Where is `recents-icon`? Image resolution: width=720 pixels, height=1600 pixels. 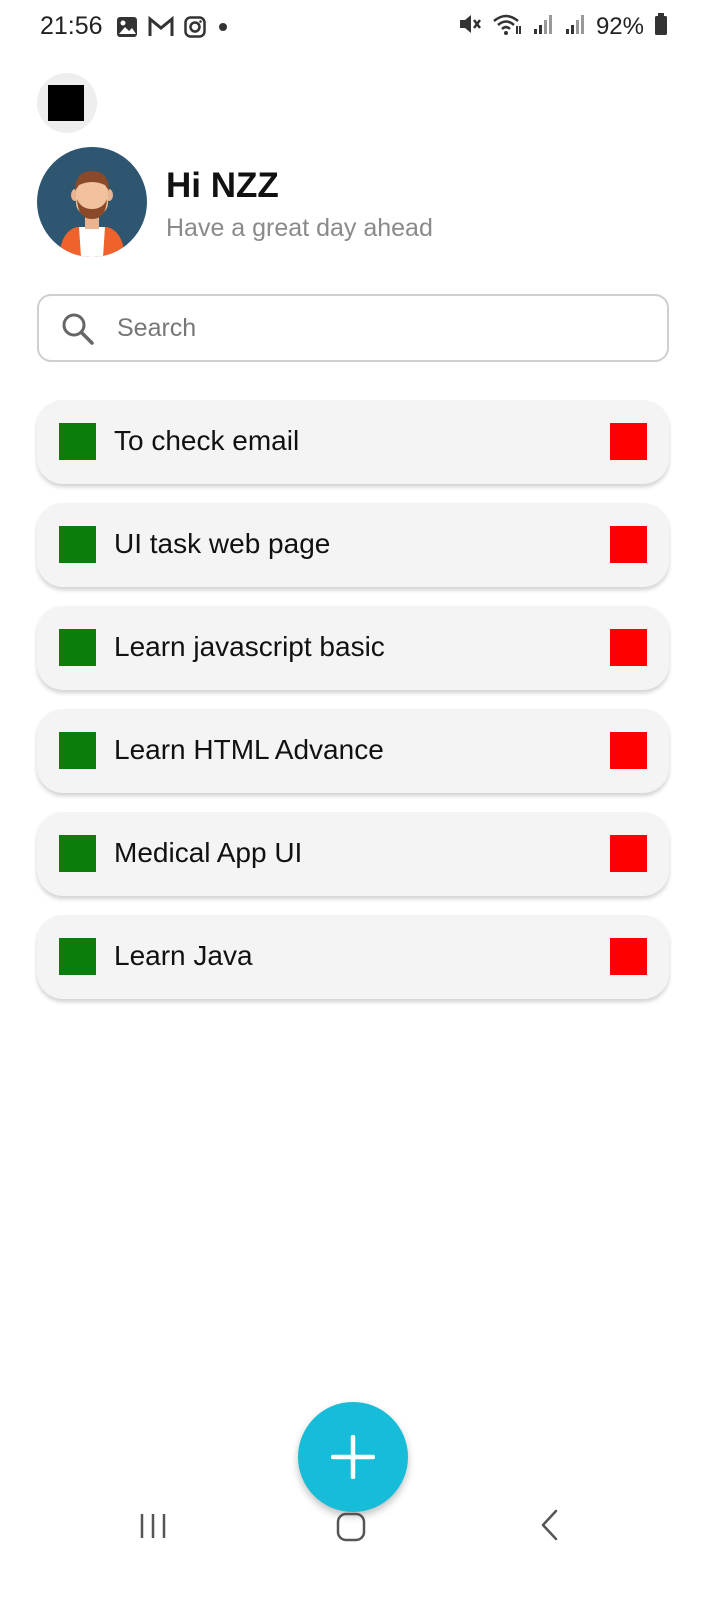
recents-icon is located at coordinates (153, 1528).